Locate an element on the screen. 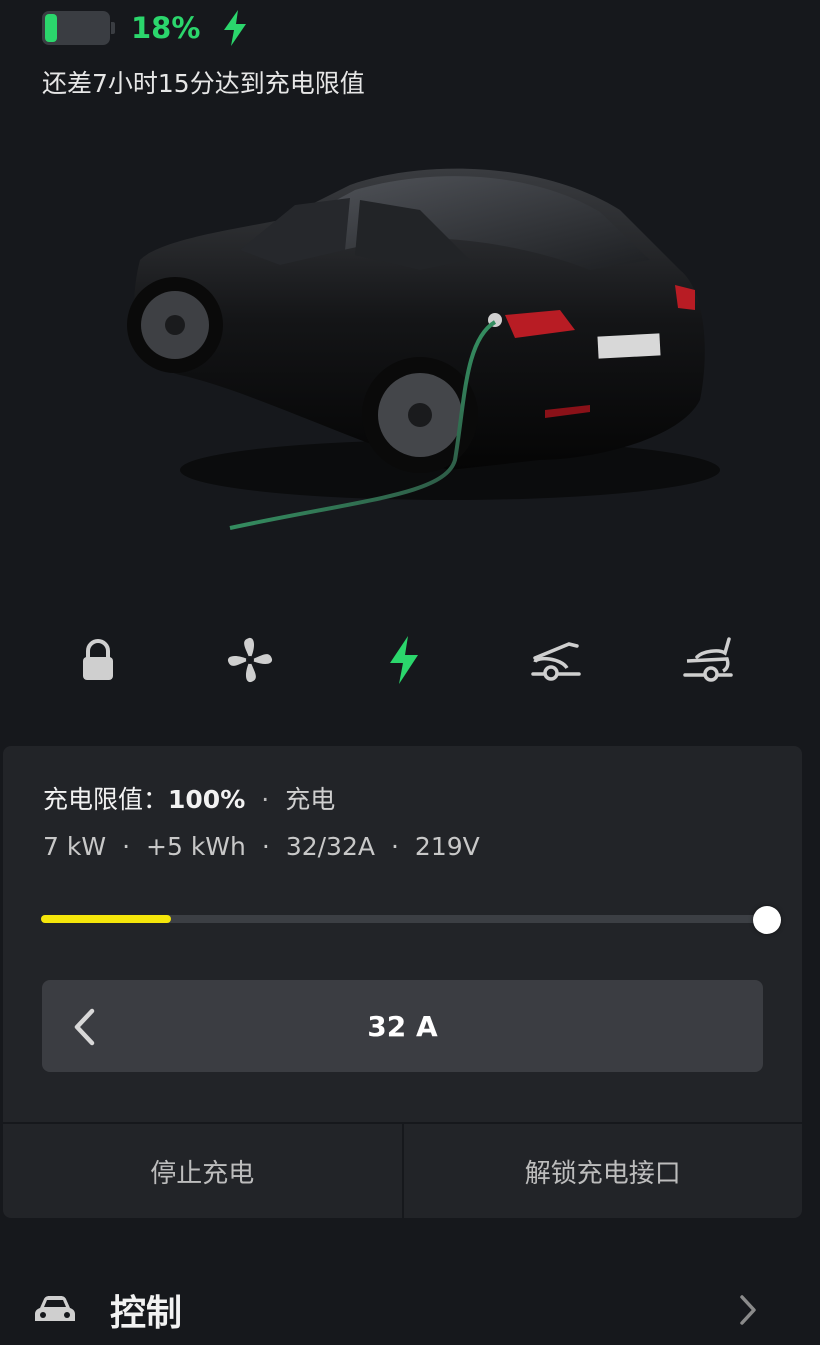 The height and width of the screenshot is (1345, 820). time-to-limit: 还差7小时15分达到充电限值 is located at coordinates (203, 83).